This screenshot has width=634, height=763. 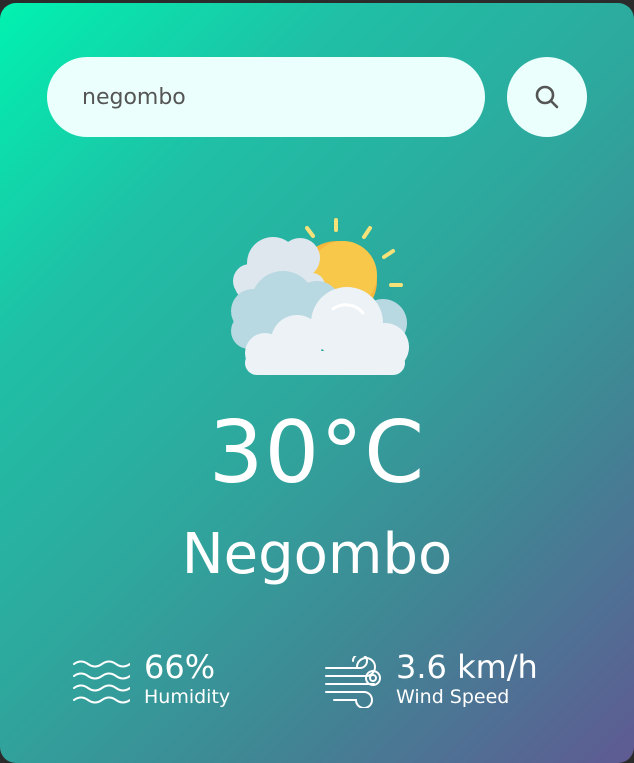 What do you see at coordinates (317, 554) in the screenshot?
I see `city-name: Negombo` at bounding box center [317, 554].